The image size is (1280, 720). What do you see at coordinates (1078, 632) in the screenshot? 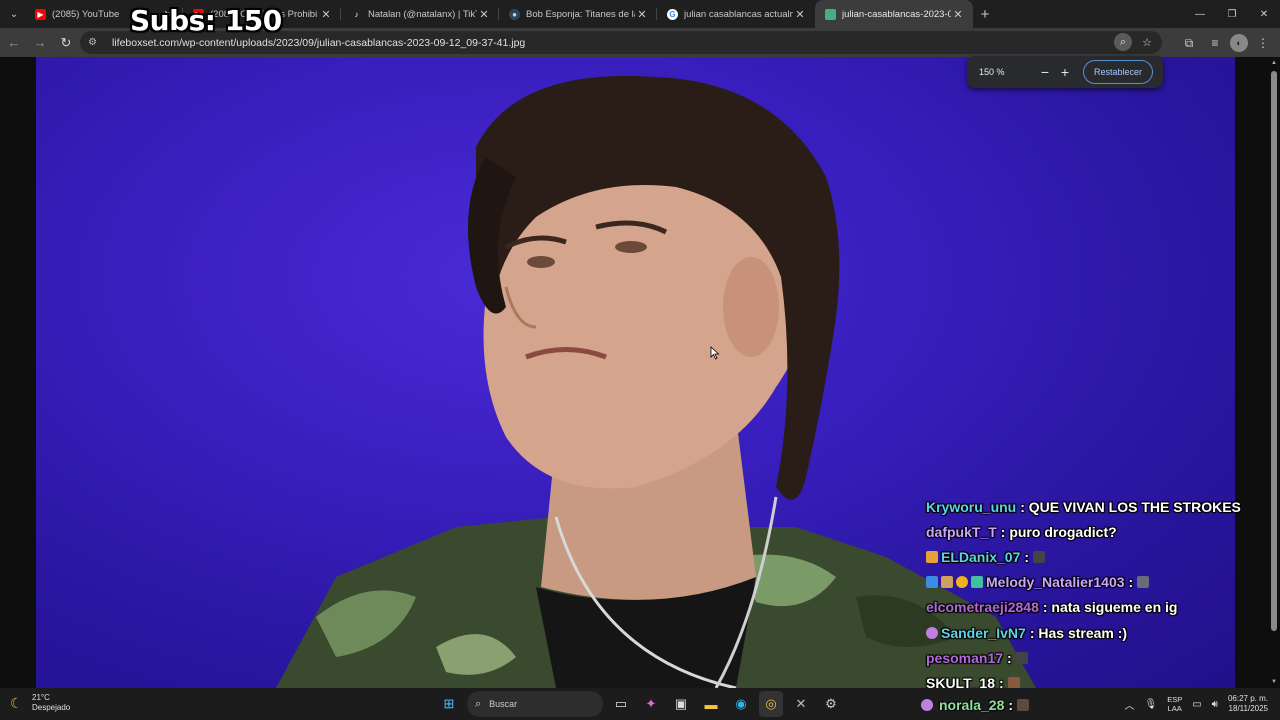
I see `chat-text: : Has stream :)` at bounding box center [1078, 632].